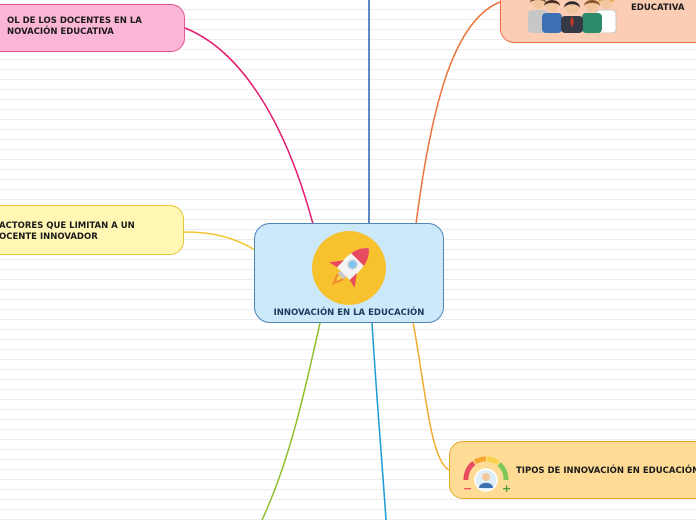 The height and width of the screenshot is (520, 696). What do you see at coordinates (487, 475) in the screenshot?
I see `gauge-icon: − +` at bounding box center [487, 475].